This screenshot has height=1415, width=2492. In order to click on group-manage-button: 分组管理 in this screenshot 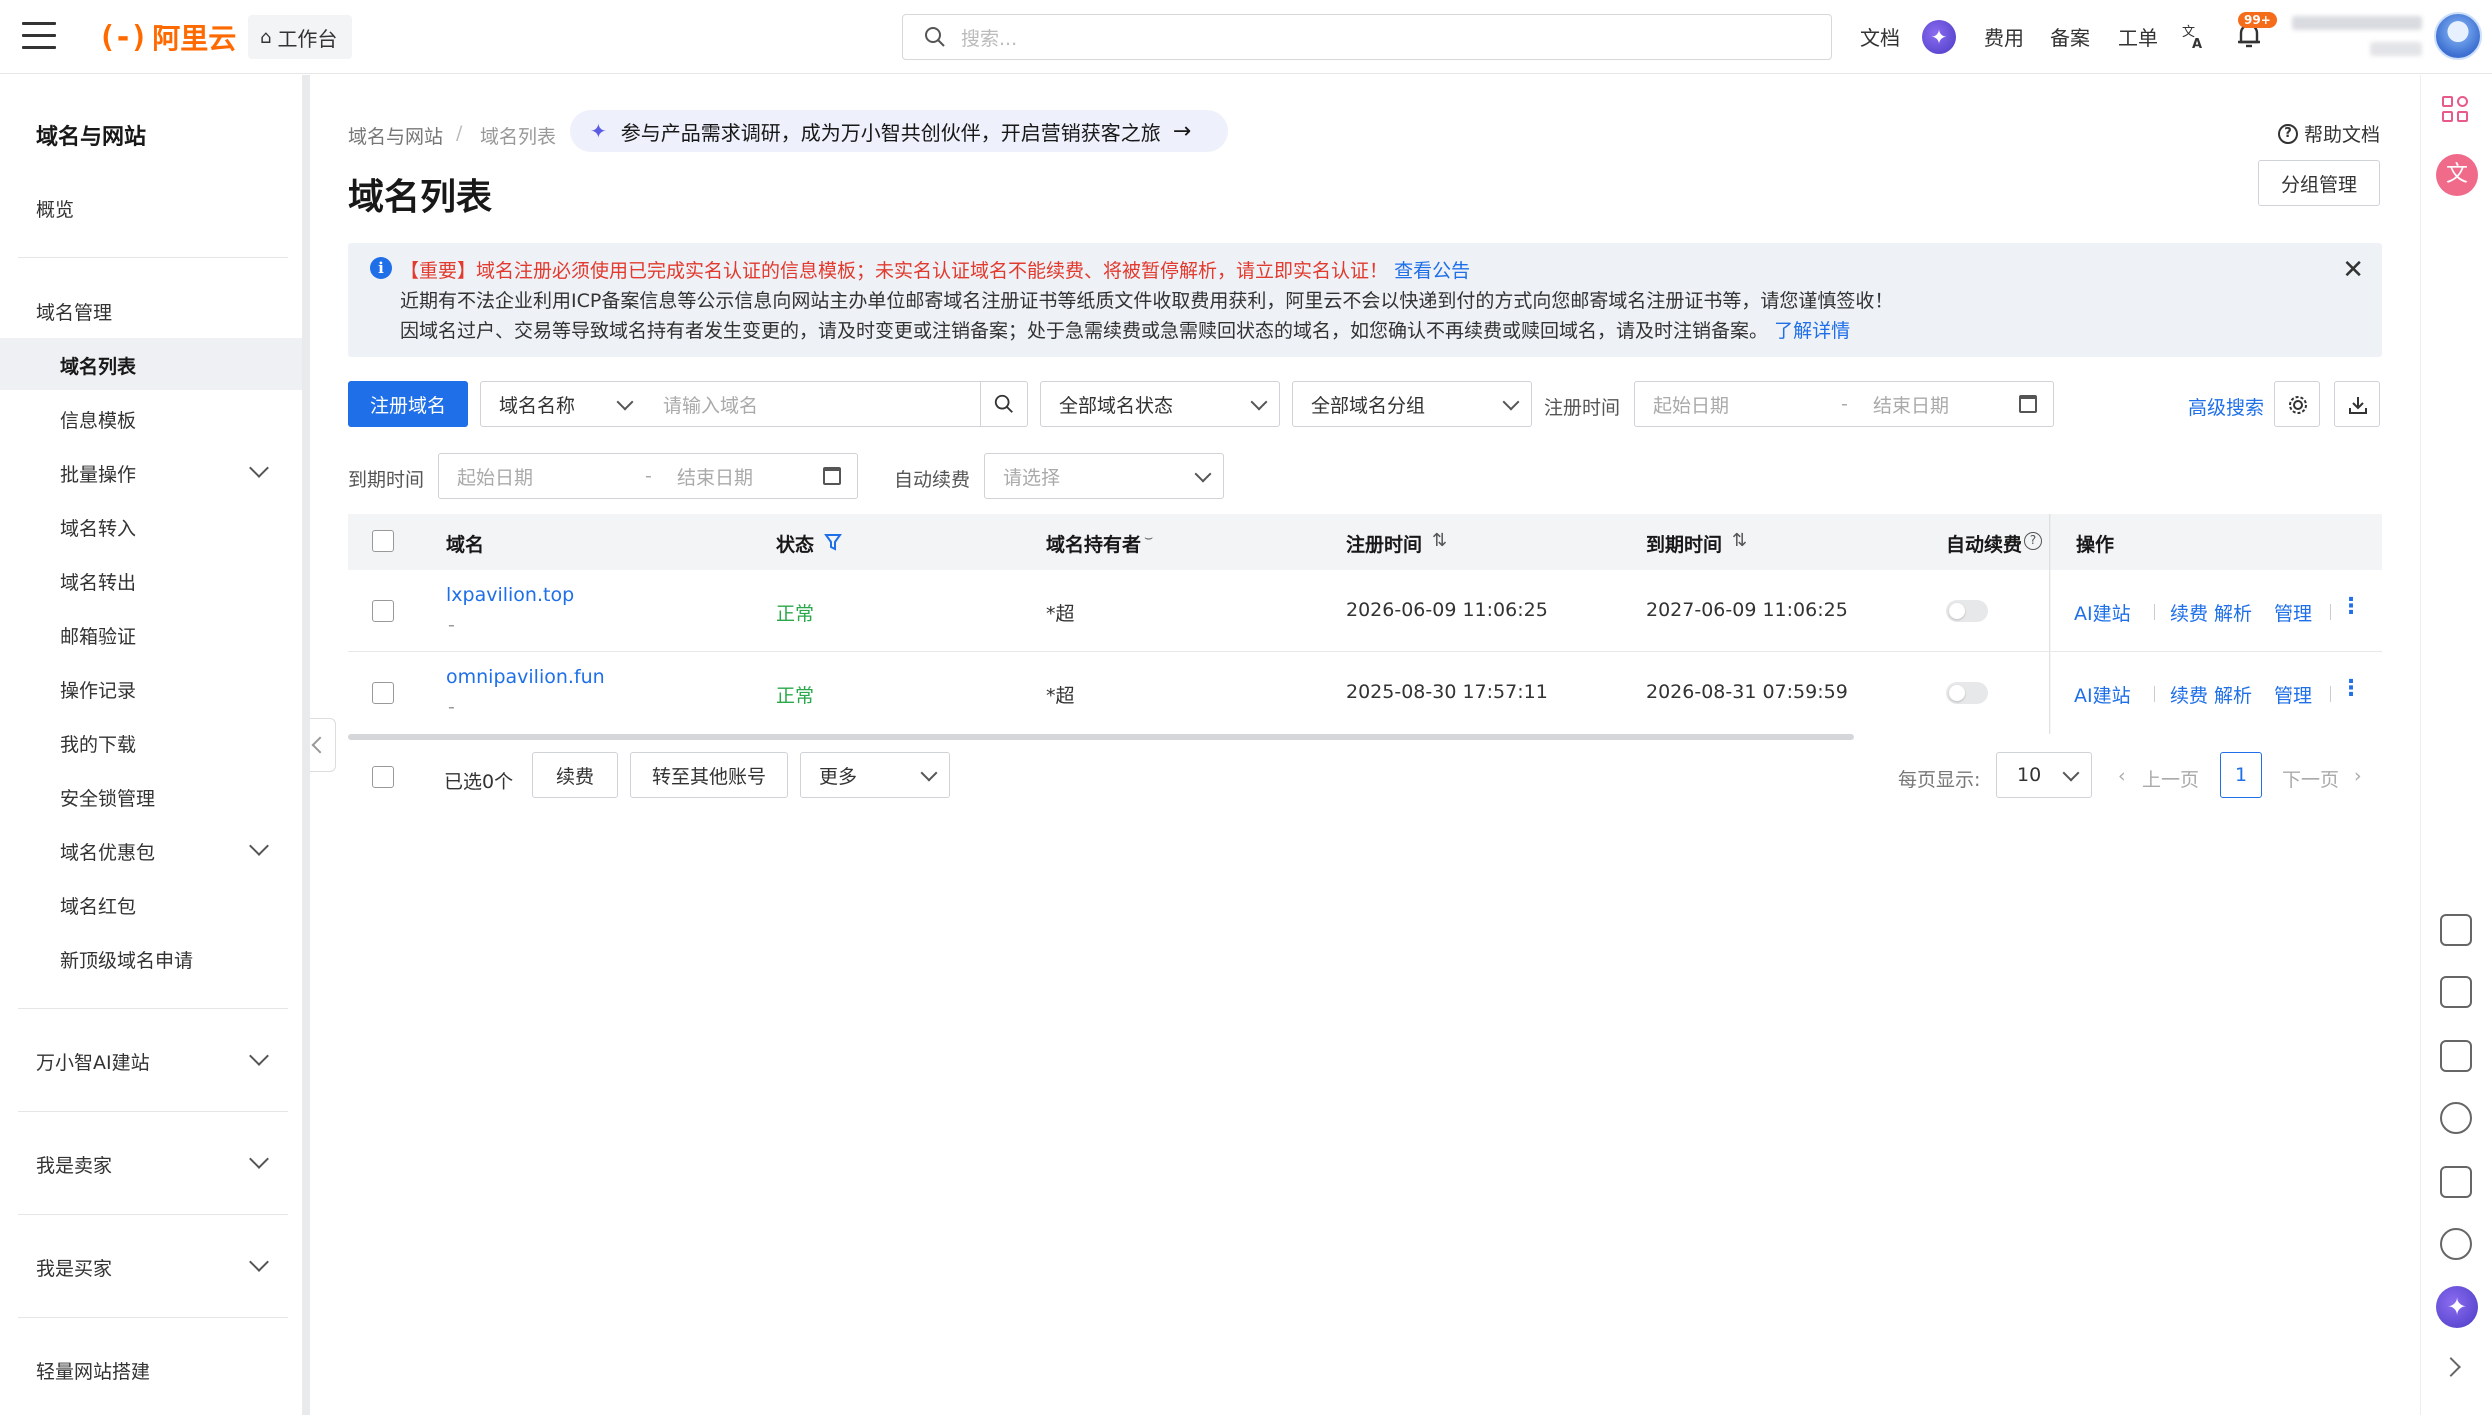, I will do `click(2319, 183)`.